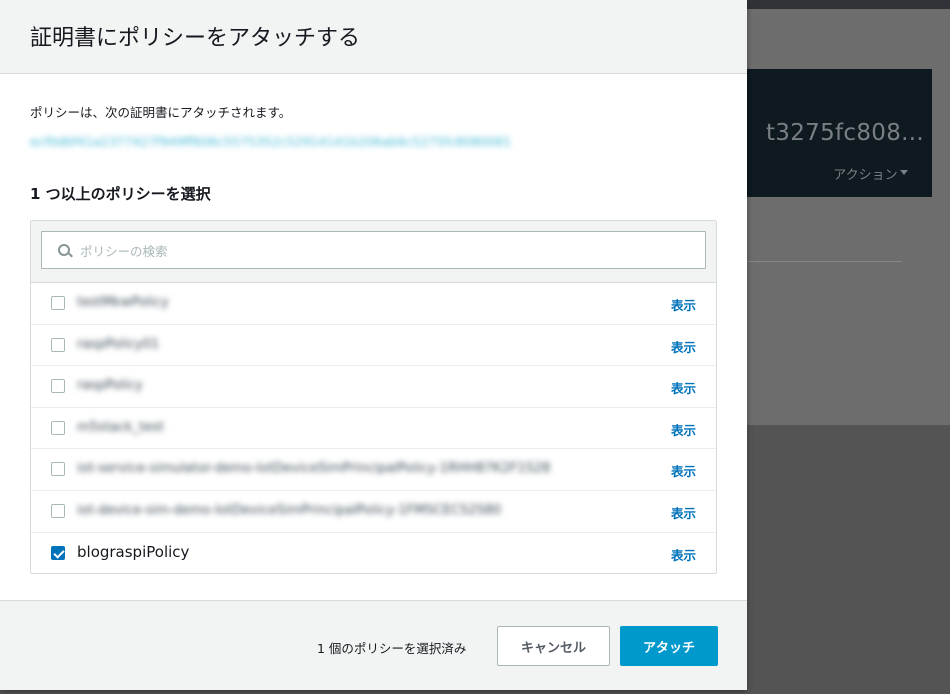  I want to click on policy-search-field, so click(373, 250).